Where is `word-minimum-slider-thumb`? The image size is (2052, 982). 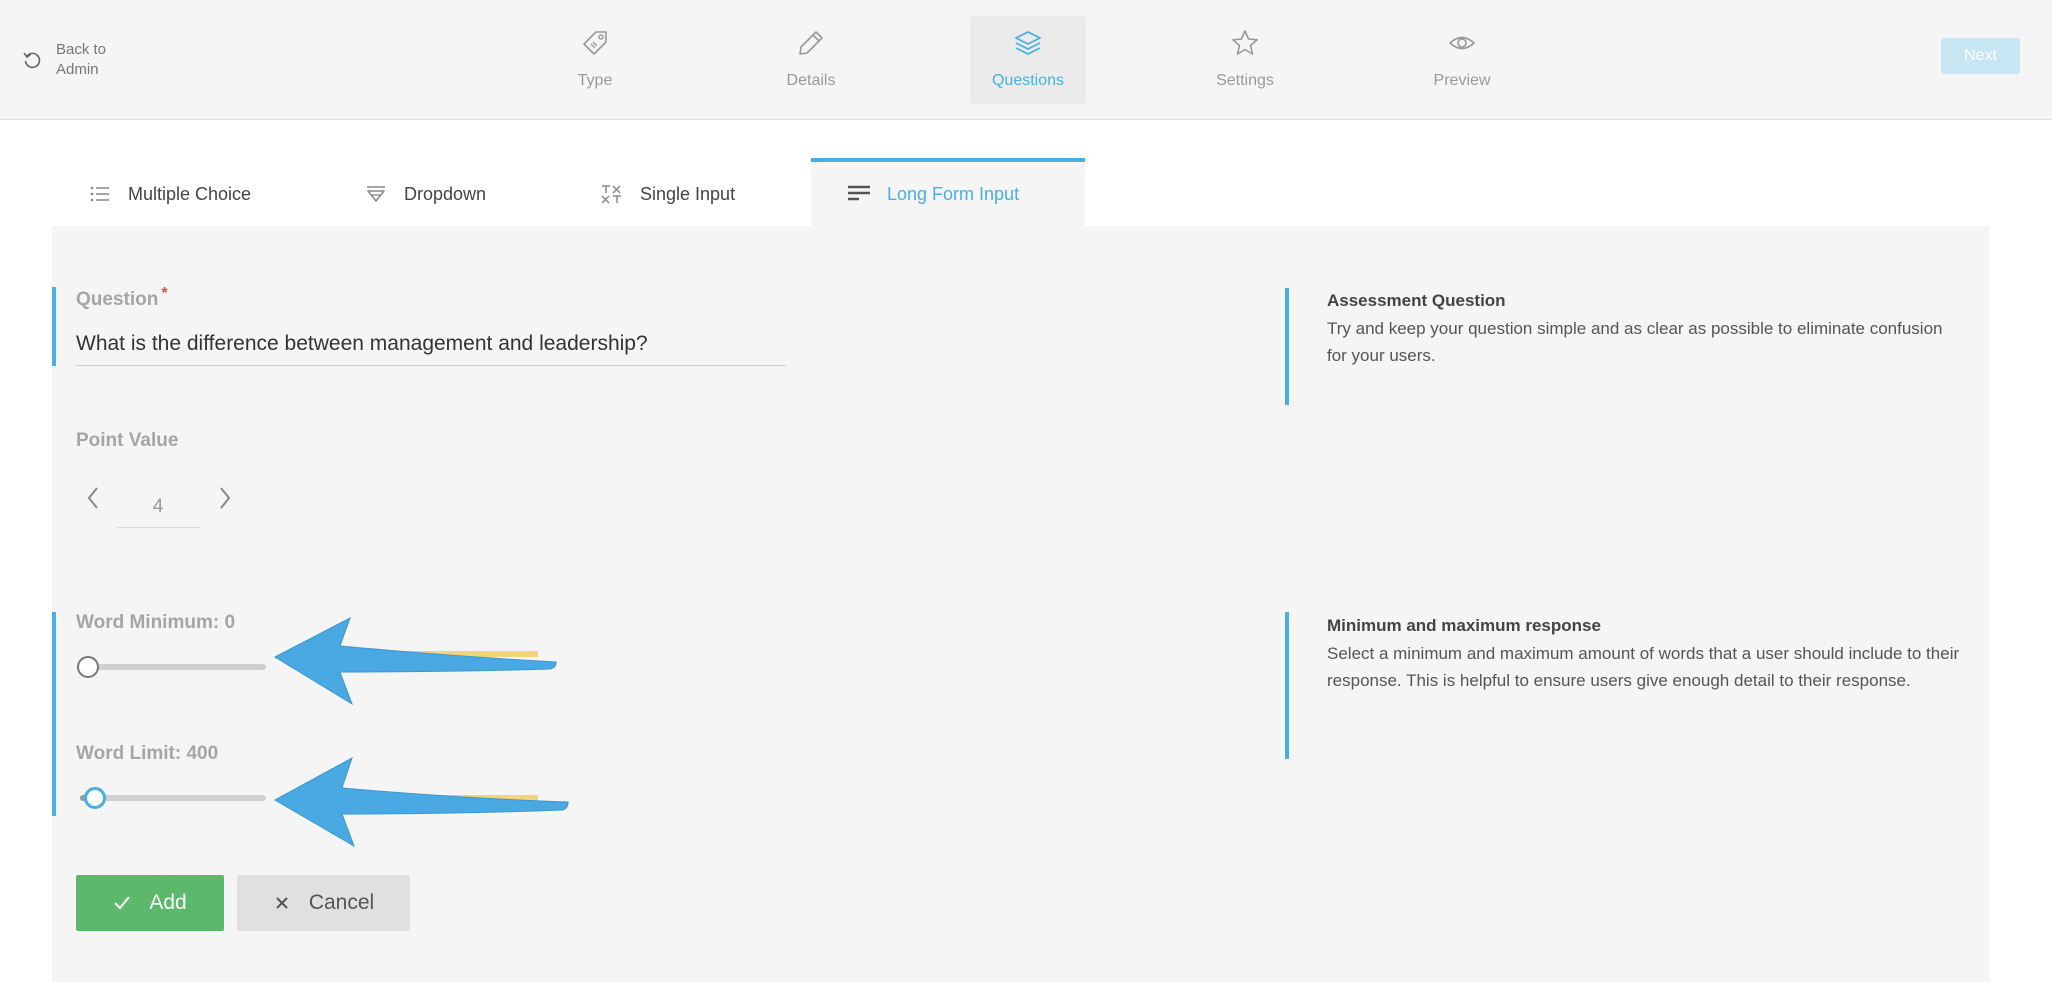 word-minimum-slider-thumb is located at coordinates (88, 667).